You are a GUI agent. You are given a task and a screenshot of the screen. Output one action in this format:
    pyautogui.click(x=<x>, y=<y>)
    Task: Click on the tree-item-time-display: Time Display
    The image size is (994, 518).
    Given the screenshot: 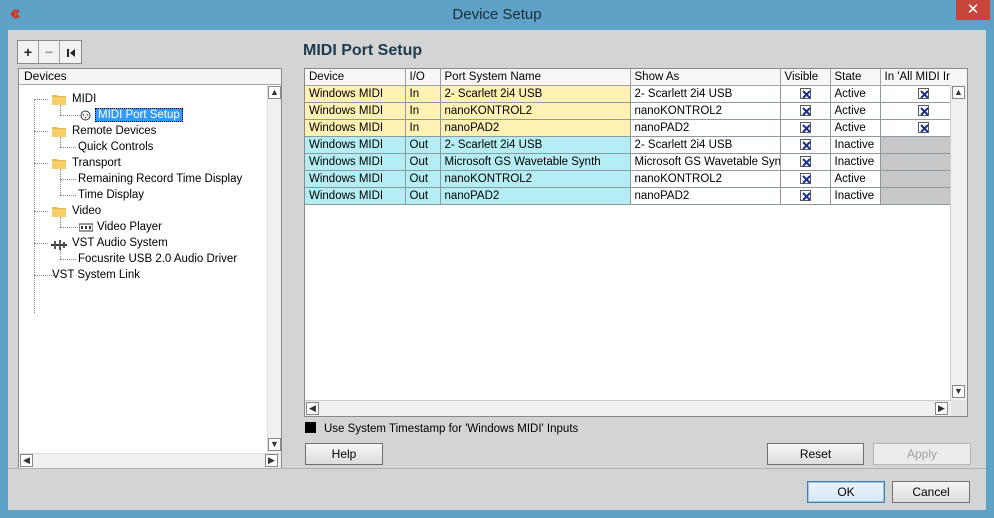 What is the action you would take?
    pyautogui.click(x=111, y=195)
    